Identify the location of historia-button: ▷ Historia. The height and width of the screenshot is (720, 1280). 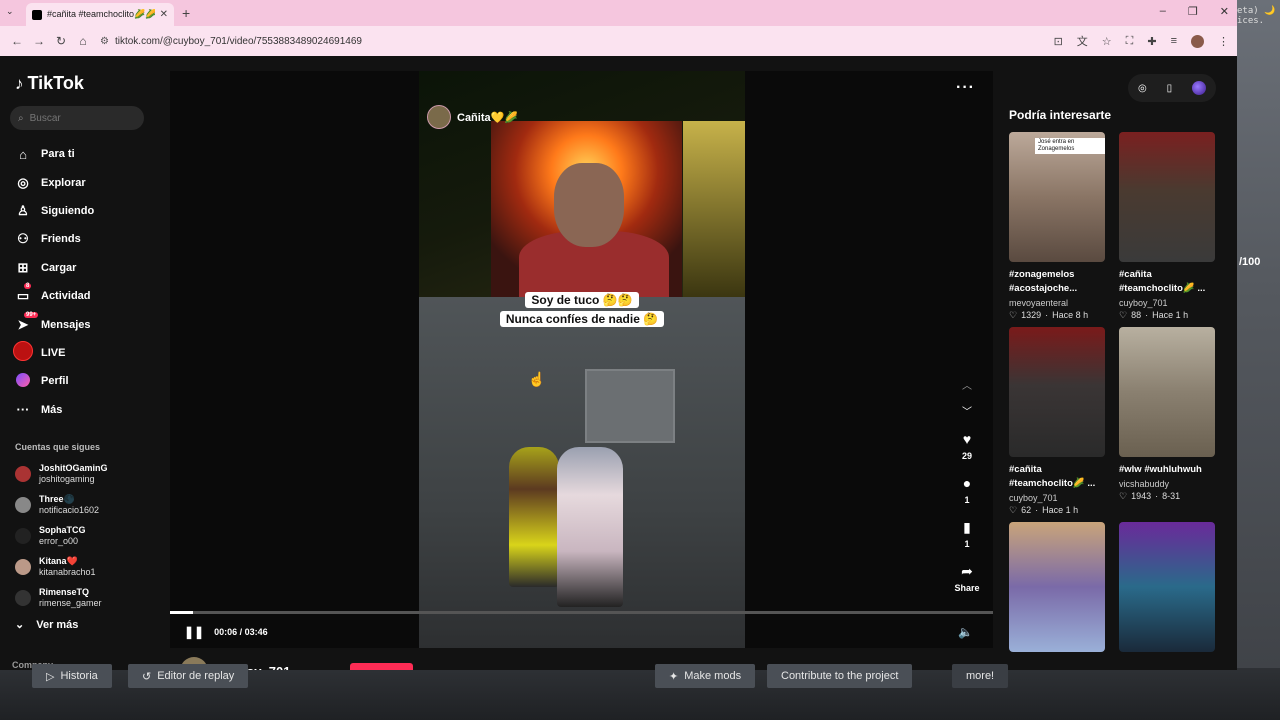
(72, 676).